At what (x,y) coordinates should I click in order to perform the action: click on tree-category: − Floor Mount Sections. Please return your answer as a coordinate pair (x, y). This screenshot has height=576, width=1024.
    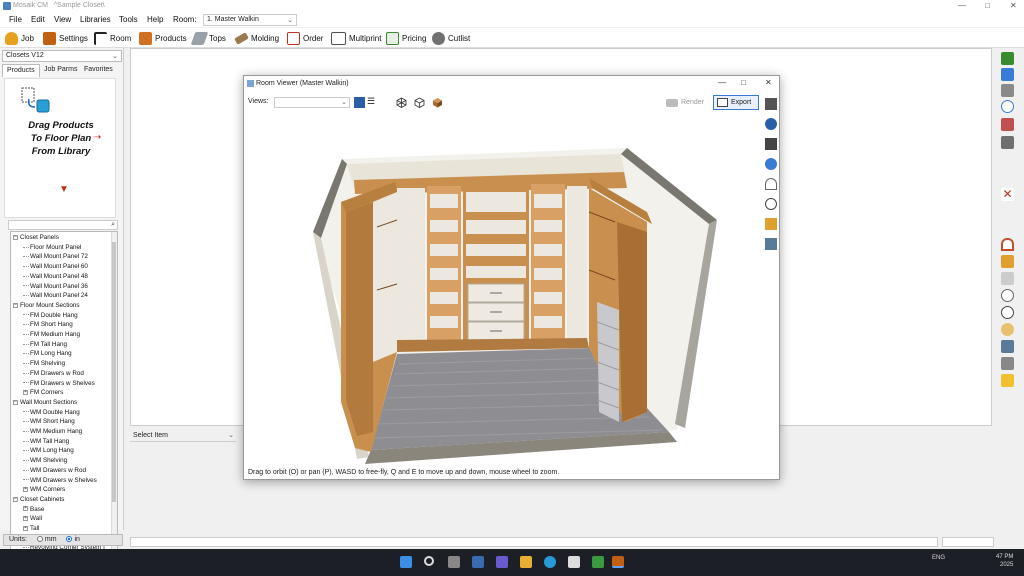
    Looking at the image, I should click on (46, 305).